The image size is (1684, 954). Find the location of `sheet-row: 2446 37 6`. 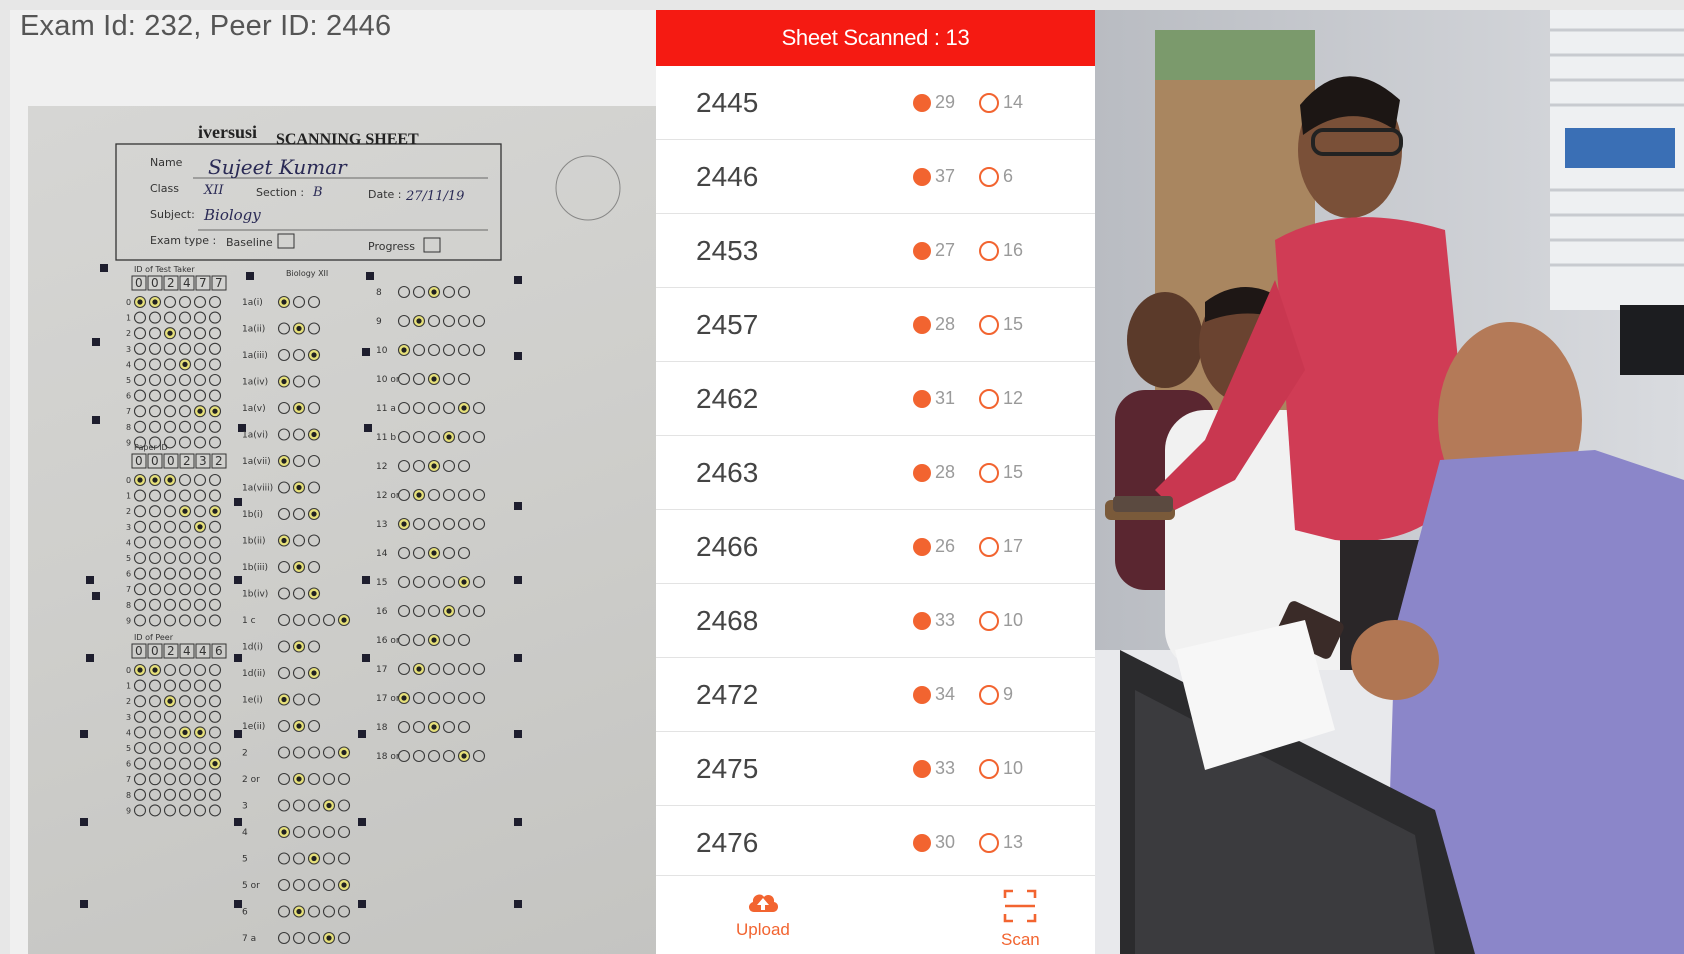

sheet-row: 2446 37 6 is located at coordinates (875, 177).